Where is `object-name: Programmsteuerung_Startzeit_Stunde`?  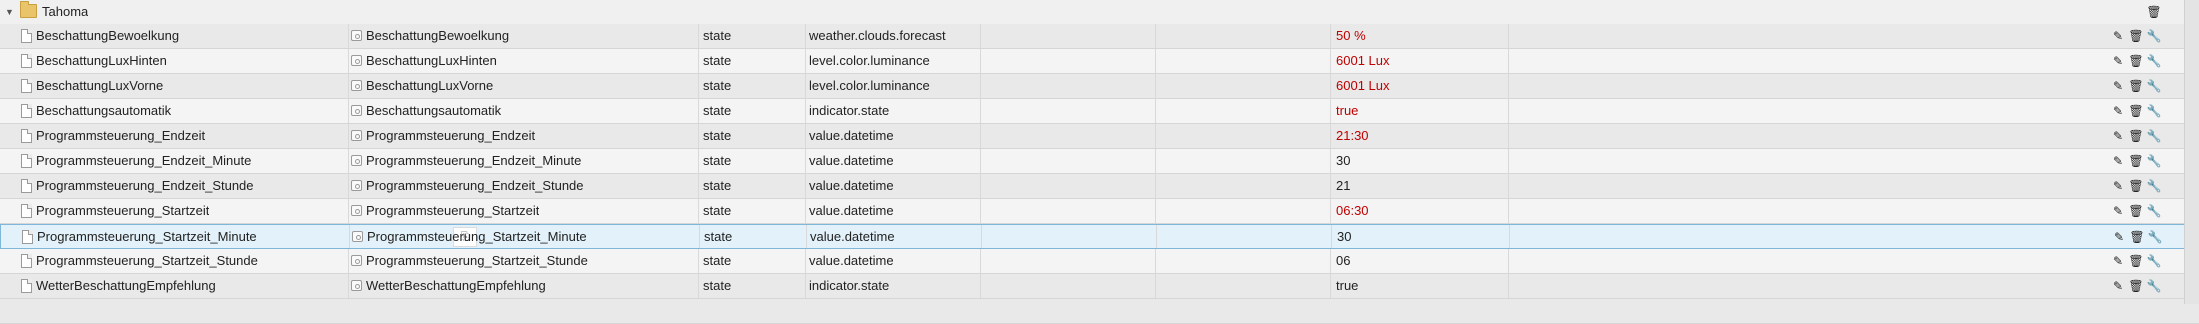 object-name: Programmsteuerung_Startzeit_Stunde is located at coordinates (477, 260).